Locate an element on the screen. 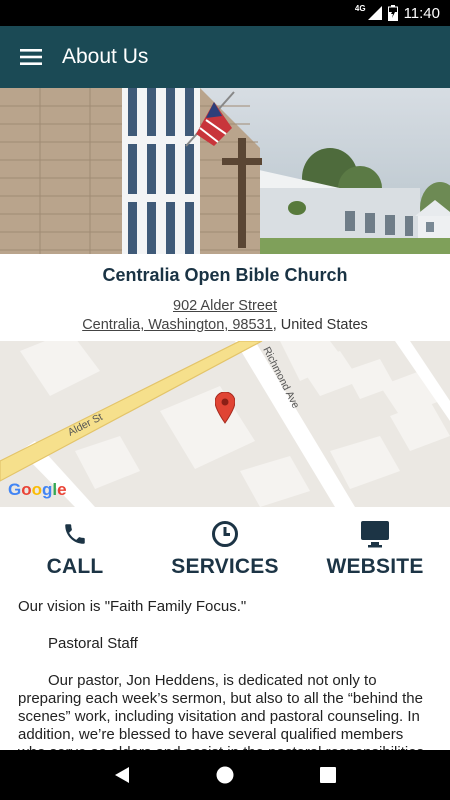  google-logo: Google is located at coordinates (37, 489).